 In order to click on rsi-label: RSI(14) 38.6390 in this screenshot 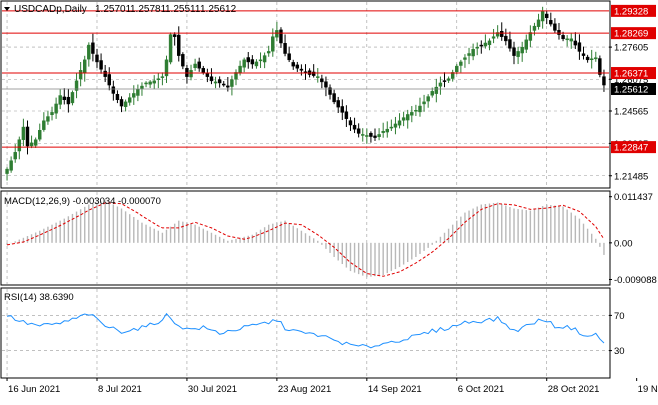, I will do `click(39, 297)`.